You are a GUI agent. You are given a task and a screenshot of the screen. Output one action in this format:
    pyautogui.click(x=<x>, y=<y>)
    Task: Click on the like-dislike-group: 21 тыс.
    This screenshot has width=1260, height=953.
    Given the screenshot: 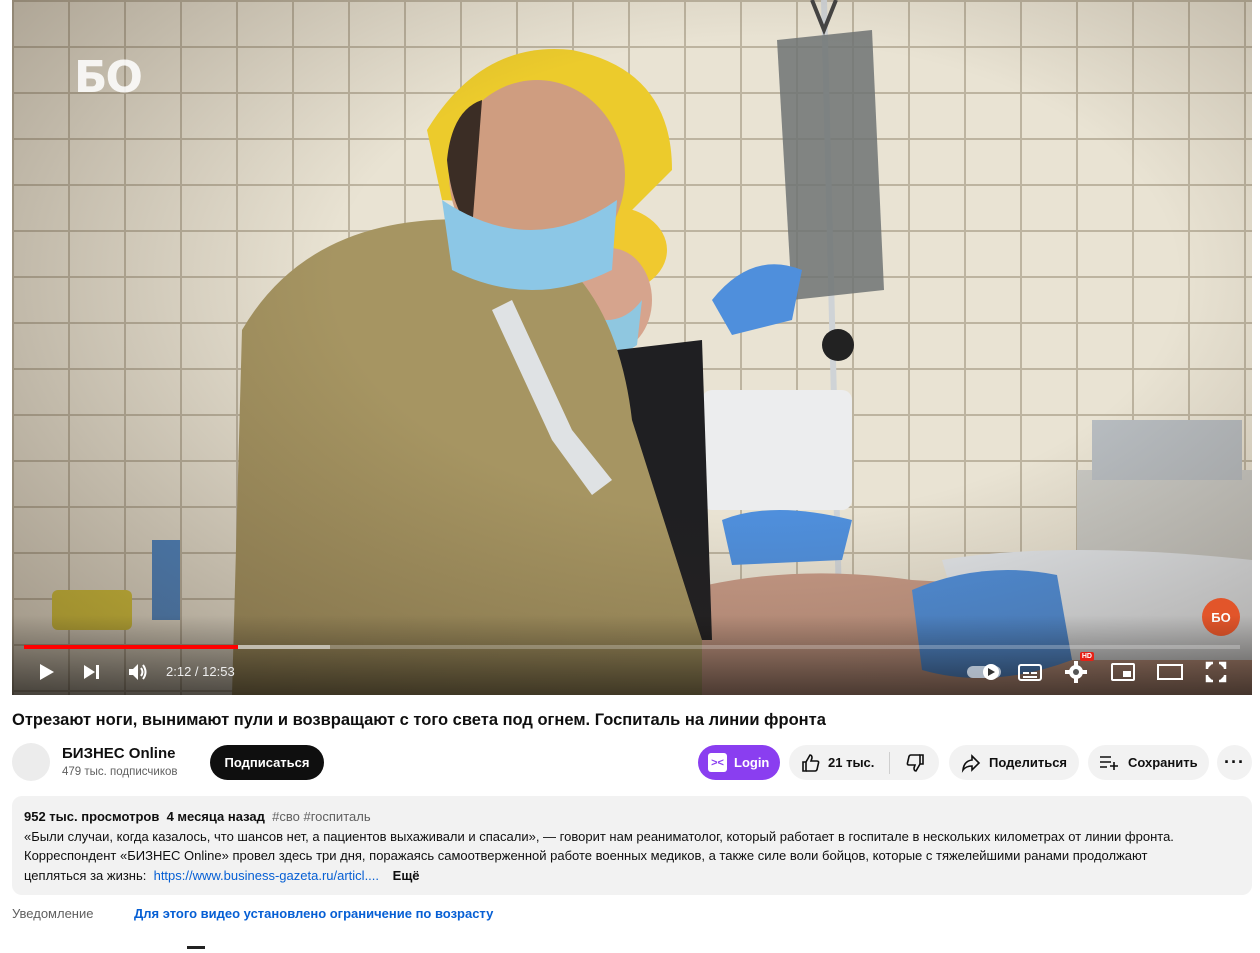 What is the action you would take?
    pyautogui.click(x=864, y=762)
    